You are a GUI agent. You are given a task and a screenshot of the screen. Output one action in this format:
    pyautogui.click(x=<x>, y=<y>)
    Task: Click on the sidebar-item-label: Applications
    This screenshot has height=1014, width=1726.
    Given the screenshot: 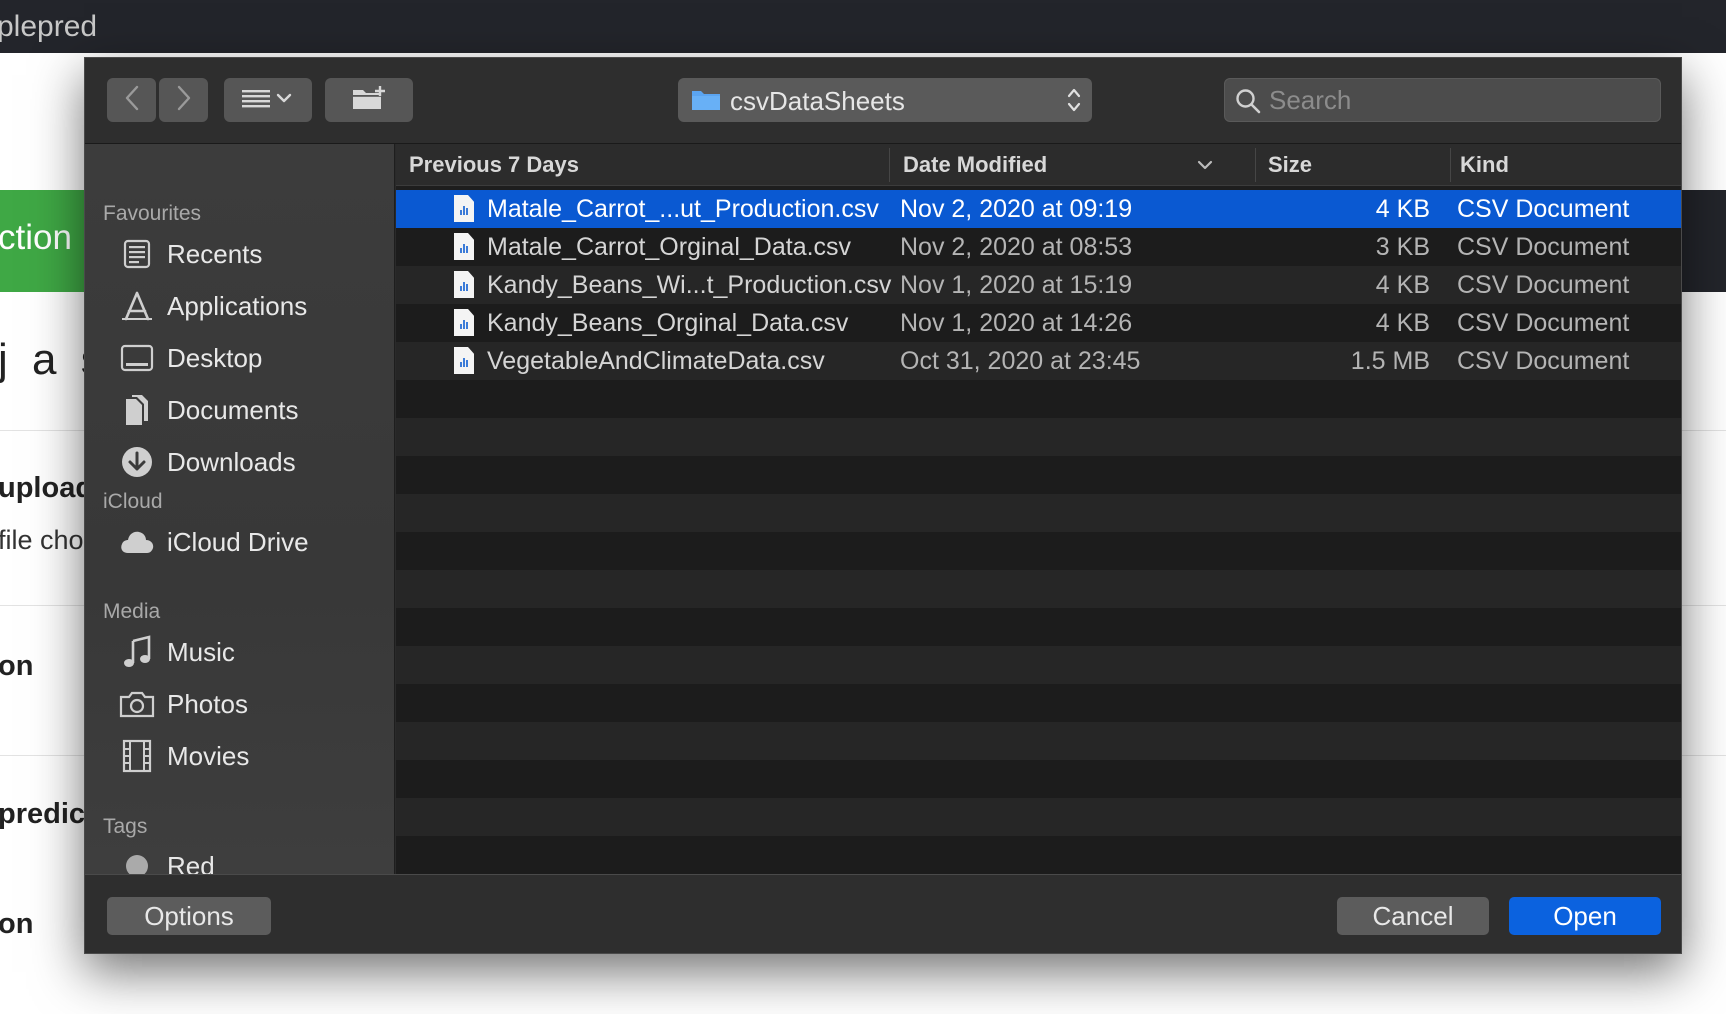 What is the action you would take?
    pyautogui.click(x=237, y=305)
    